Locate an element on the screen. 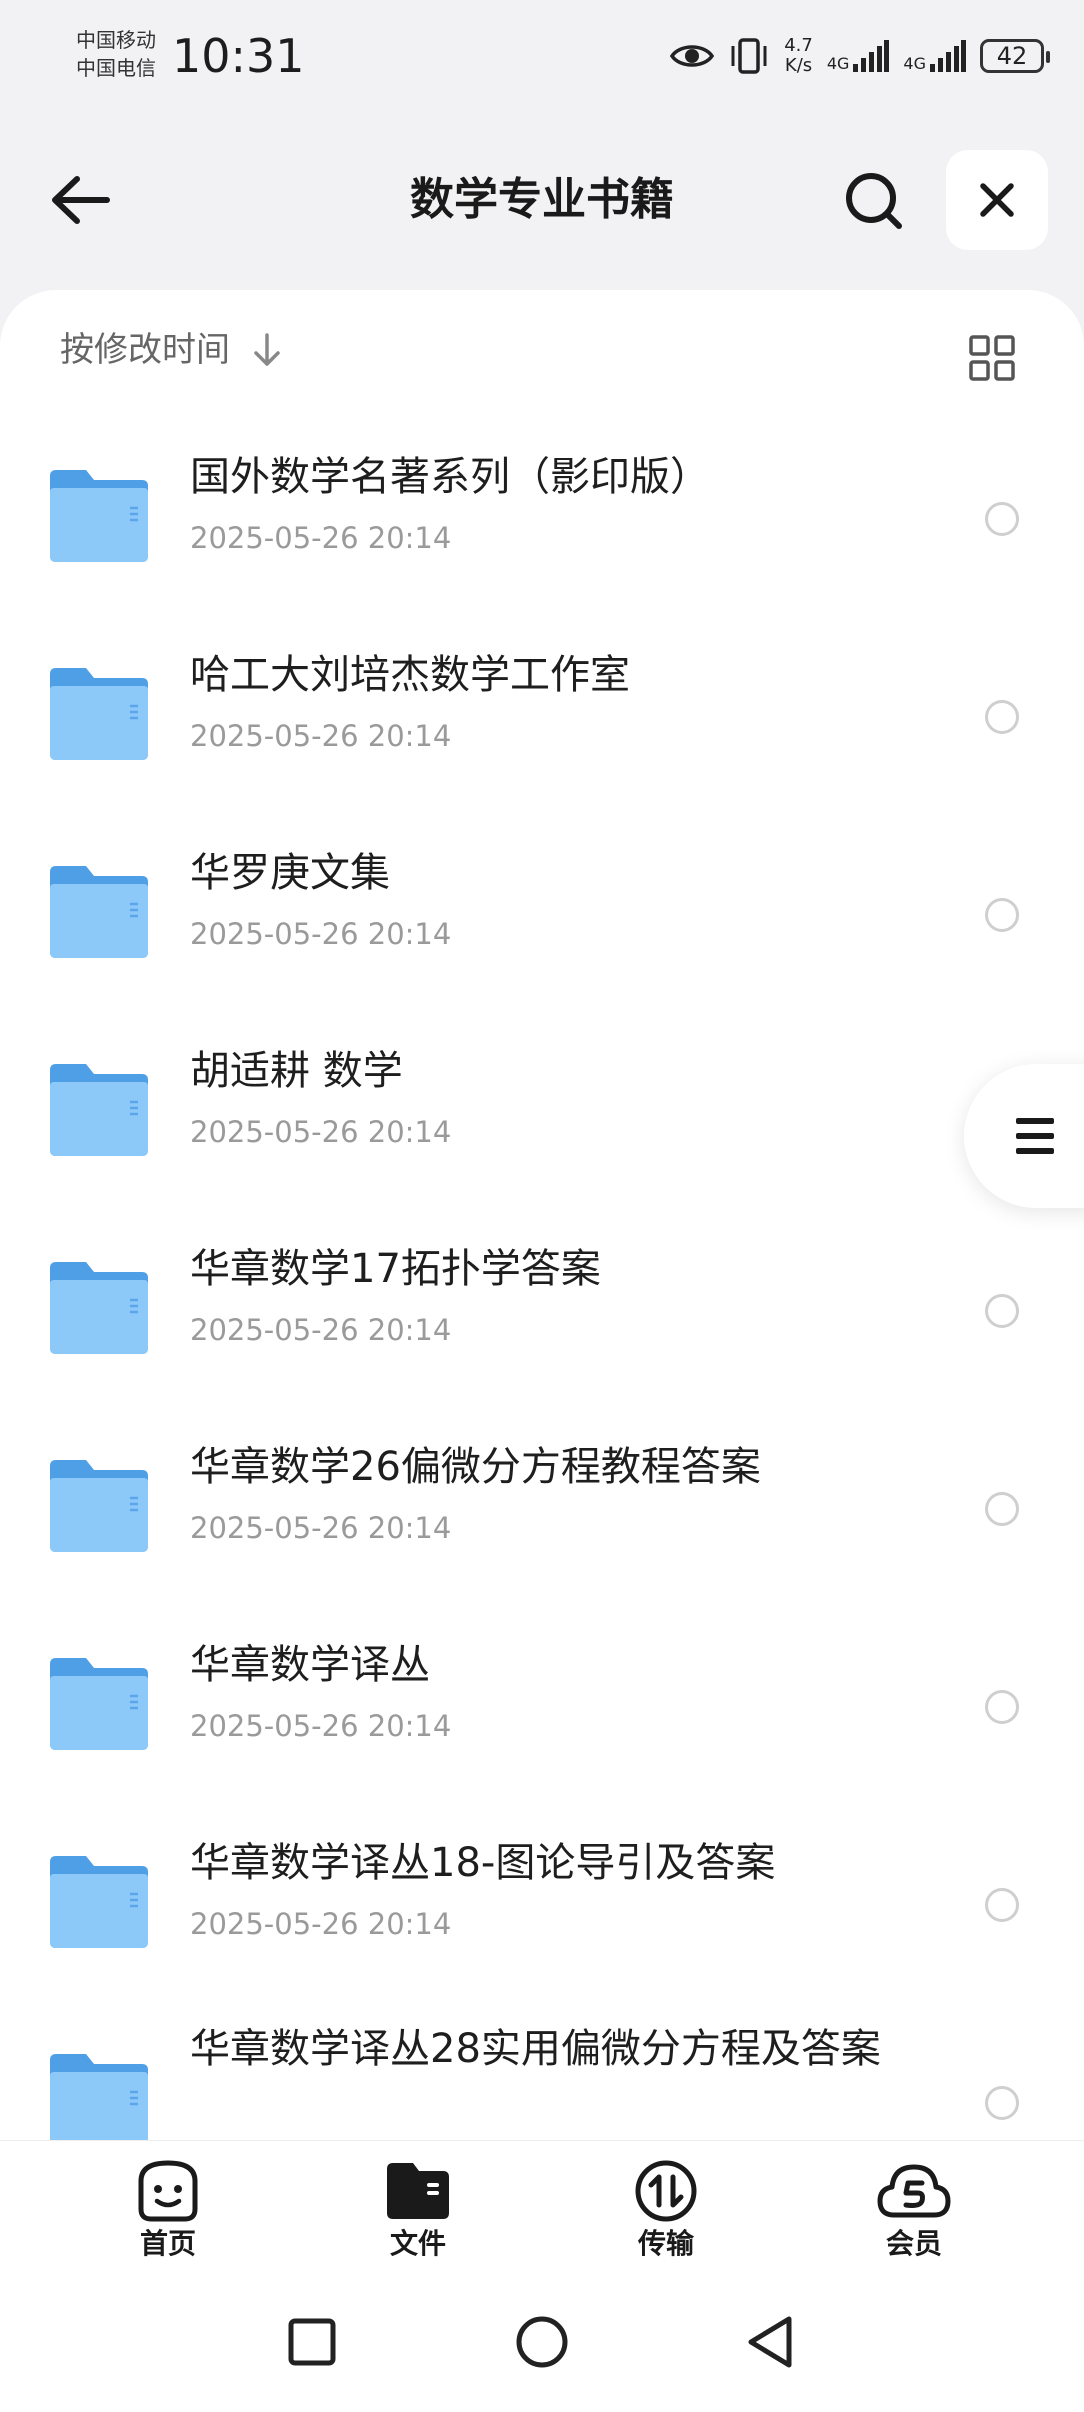 The image size is (1084, 2412). list-item: 华章数学17拓扑学答案 2025-05-26 20:14 is located at coordinates (542, 1311).